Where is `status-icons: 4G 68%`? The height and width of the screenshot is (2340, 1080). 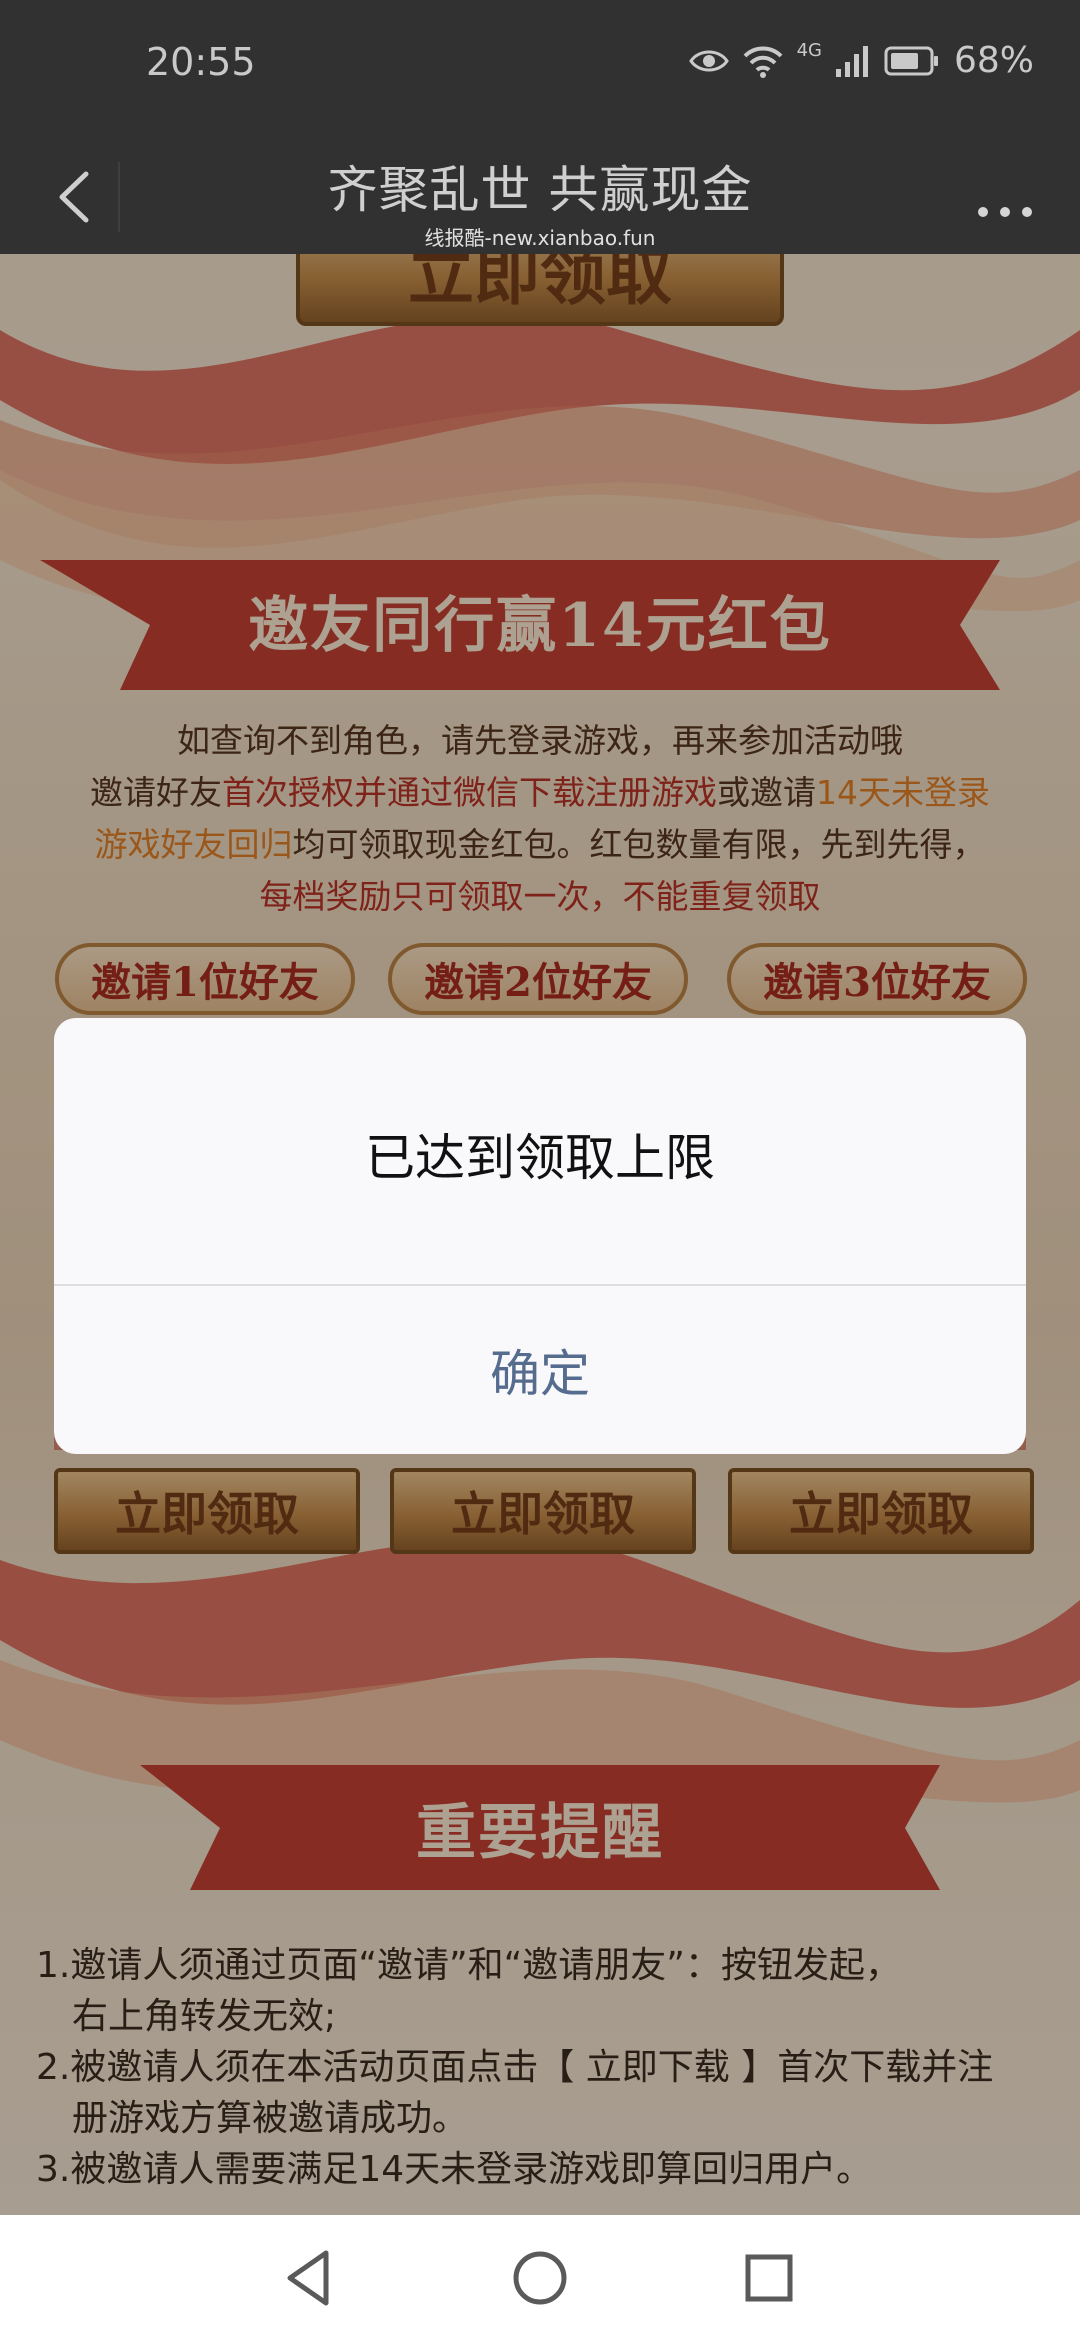
status-icons: 4G 68% is located at coordinates (861, 60).